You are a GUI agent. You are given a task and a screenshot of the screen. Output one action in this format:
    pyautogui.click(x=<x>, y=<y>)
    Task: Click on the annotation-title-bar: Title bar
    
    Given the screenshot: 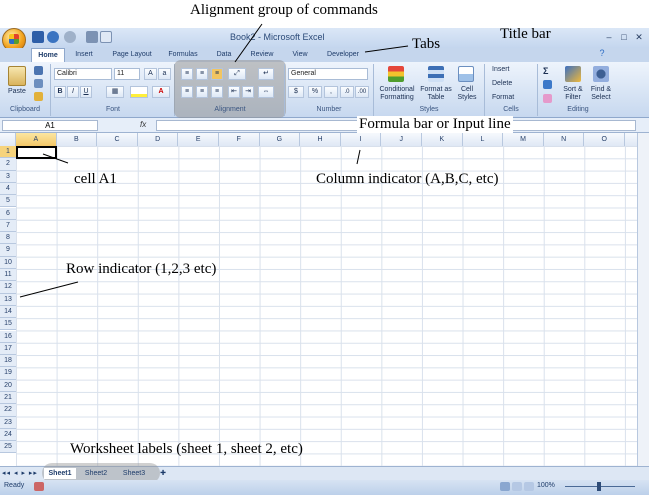 What is the action you would take?
    pyautogui.click(x=525, y=34)
    